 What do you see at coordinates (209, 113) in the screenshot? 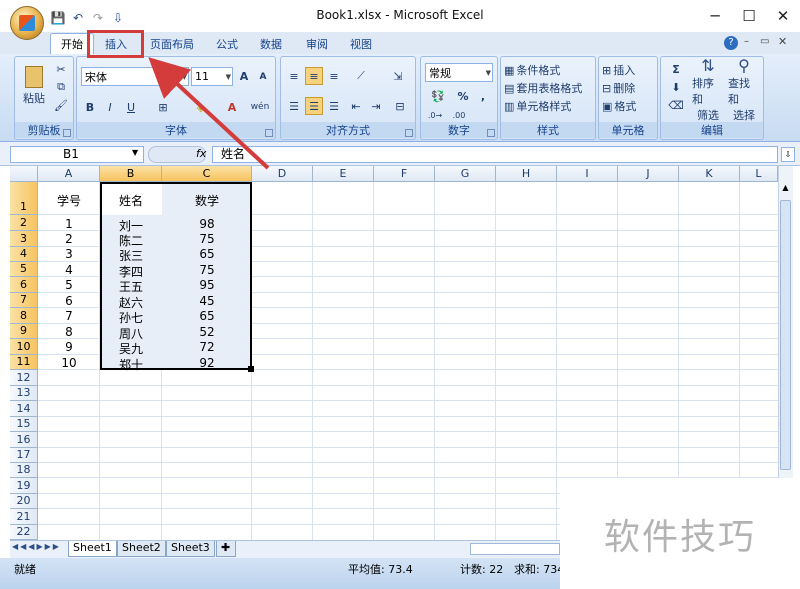
I see `annotation-arrow` at bounding box center [209, 113].